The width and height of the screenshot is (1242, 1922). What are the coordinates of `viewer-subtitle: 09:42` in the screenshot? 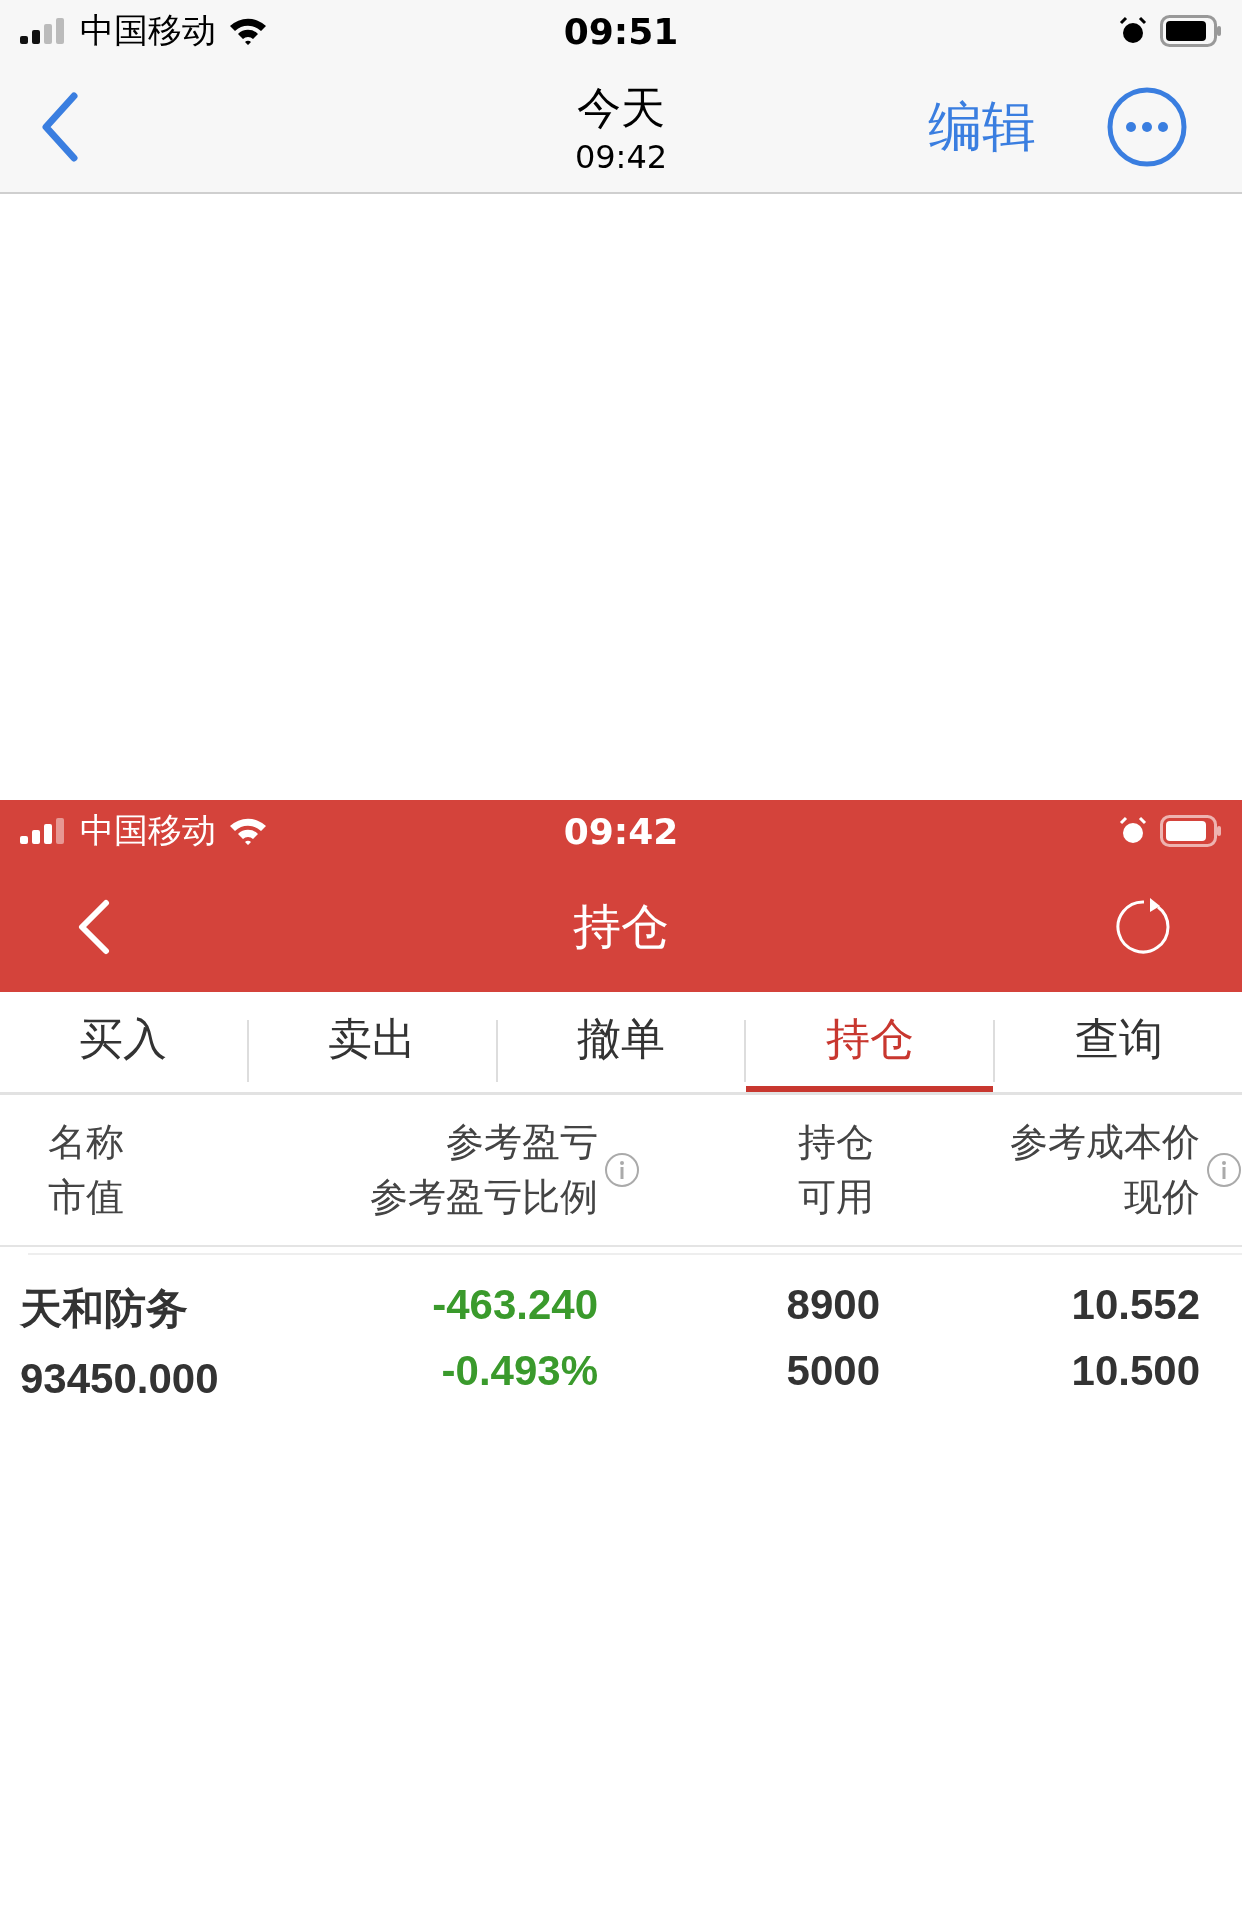 It's located at (621, 156).